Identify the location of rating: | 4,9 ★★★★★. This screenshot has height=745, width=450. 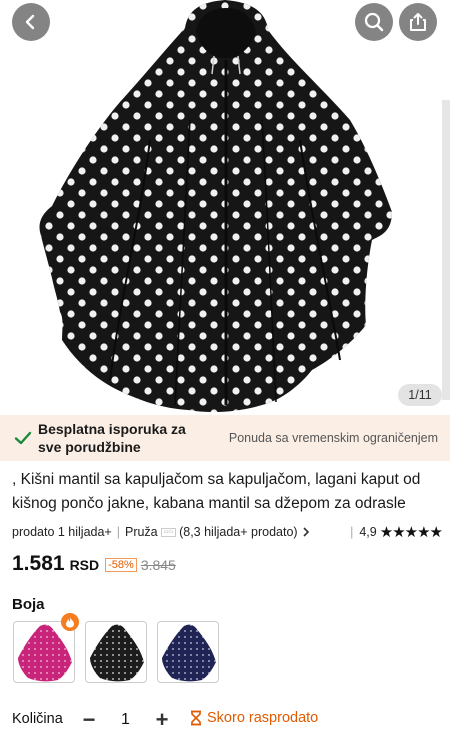
(396, 532).